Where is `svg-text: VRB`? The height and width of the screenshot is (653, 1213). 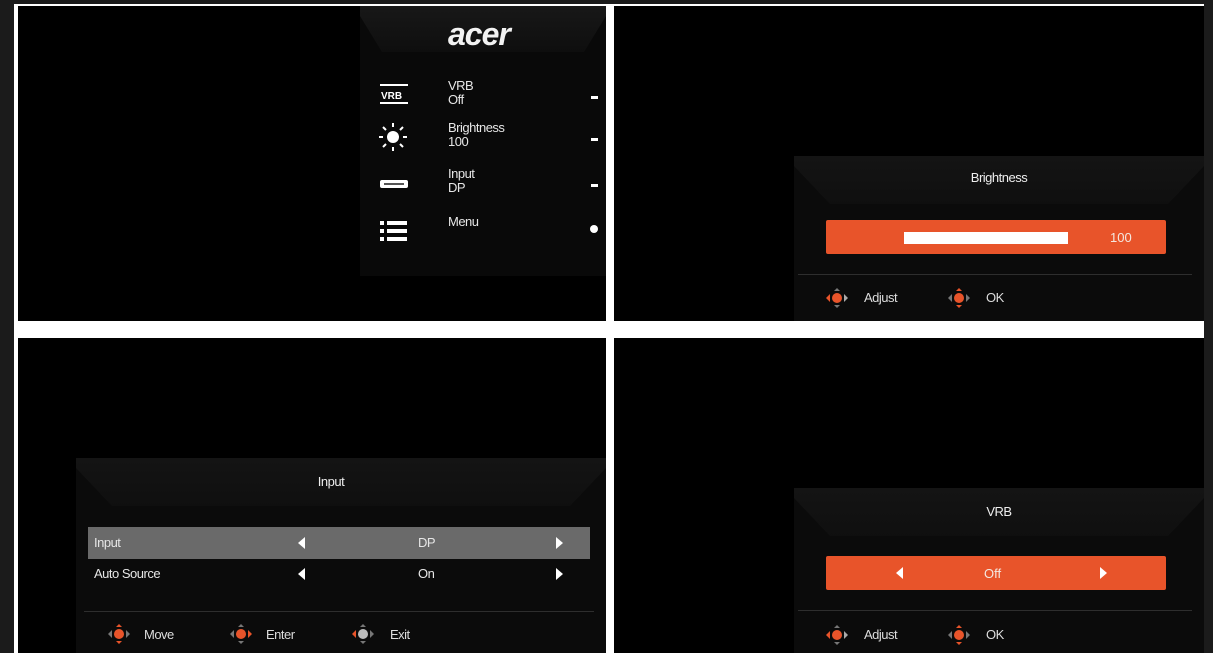
svg-text: VRB is located at coordinates (391, 96).